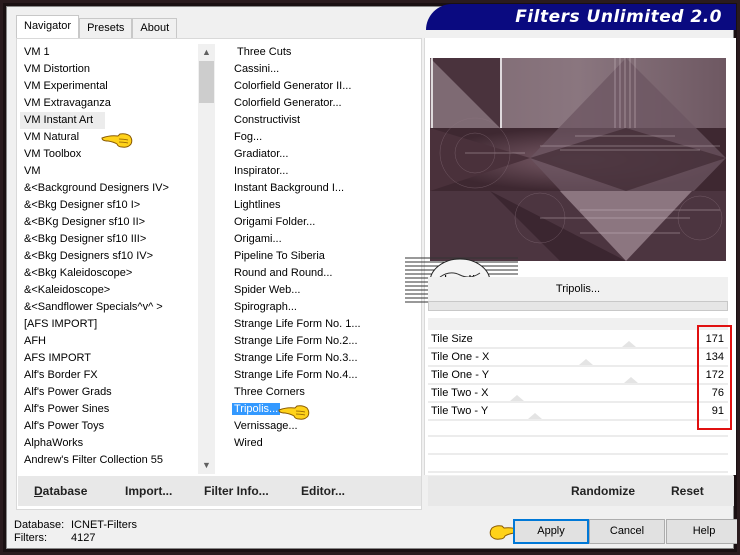 The image size is (740, 555). Describe the element at coordinates (106, 28) in the screenshot. I see `tab-presets: Presets` at that location.